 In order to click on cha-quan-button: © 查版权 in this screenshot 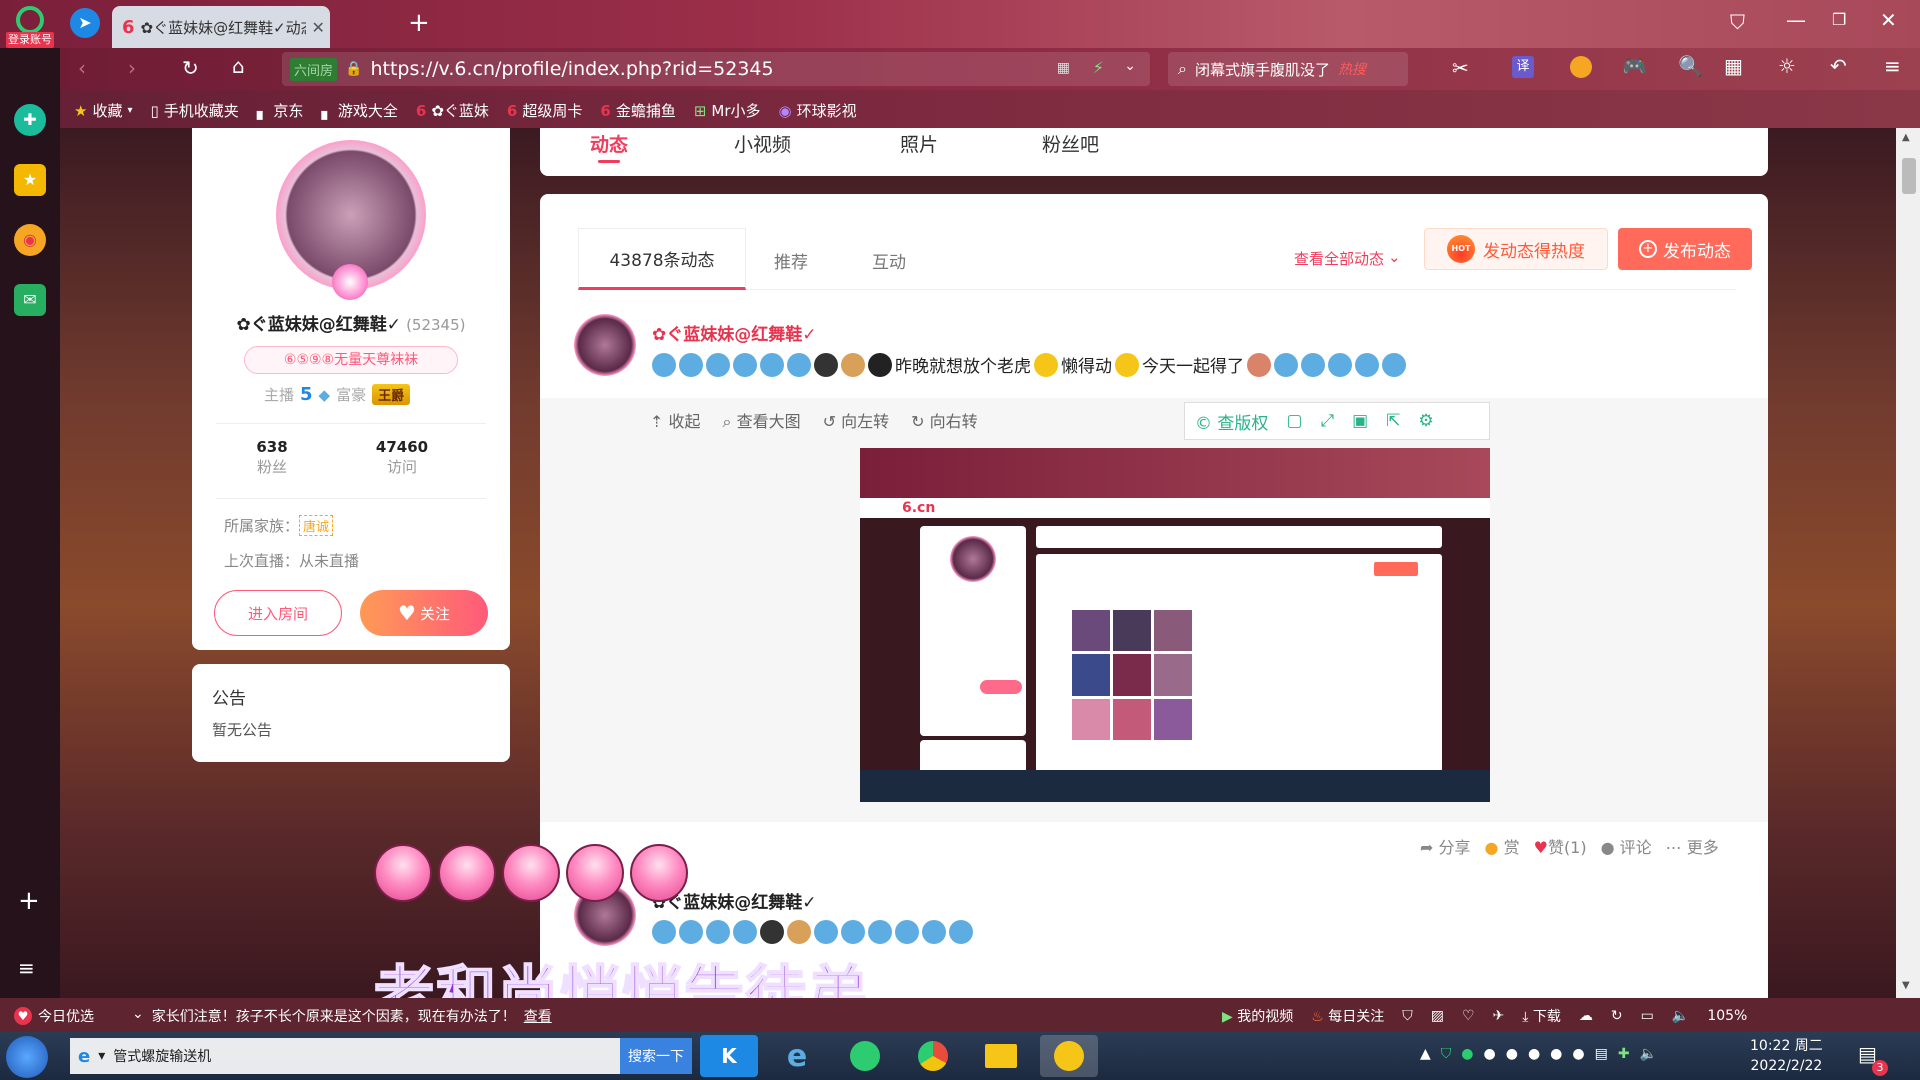, I will do `click(1231, 421)`.